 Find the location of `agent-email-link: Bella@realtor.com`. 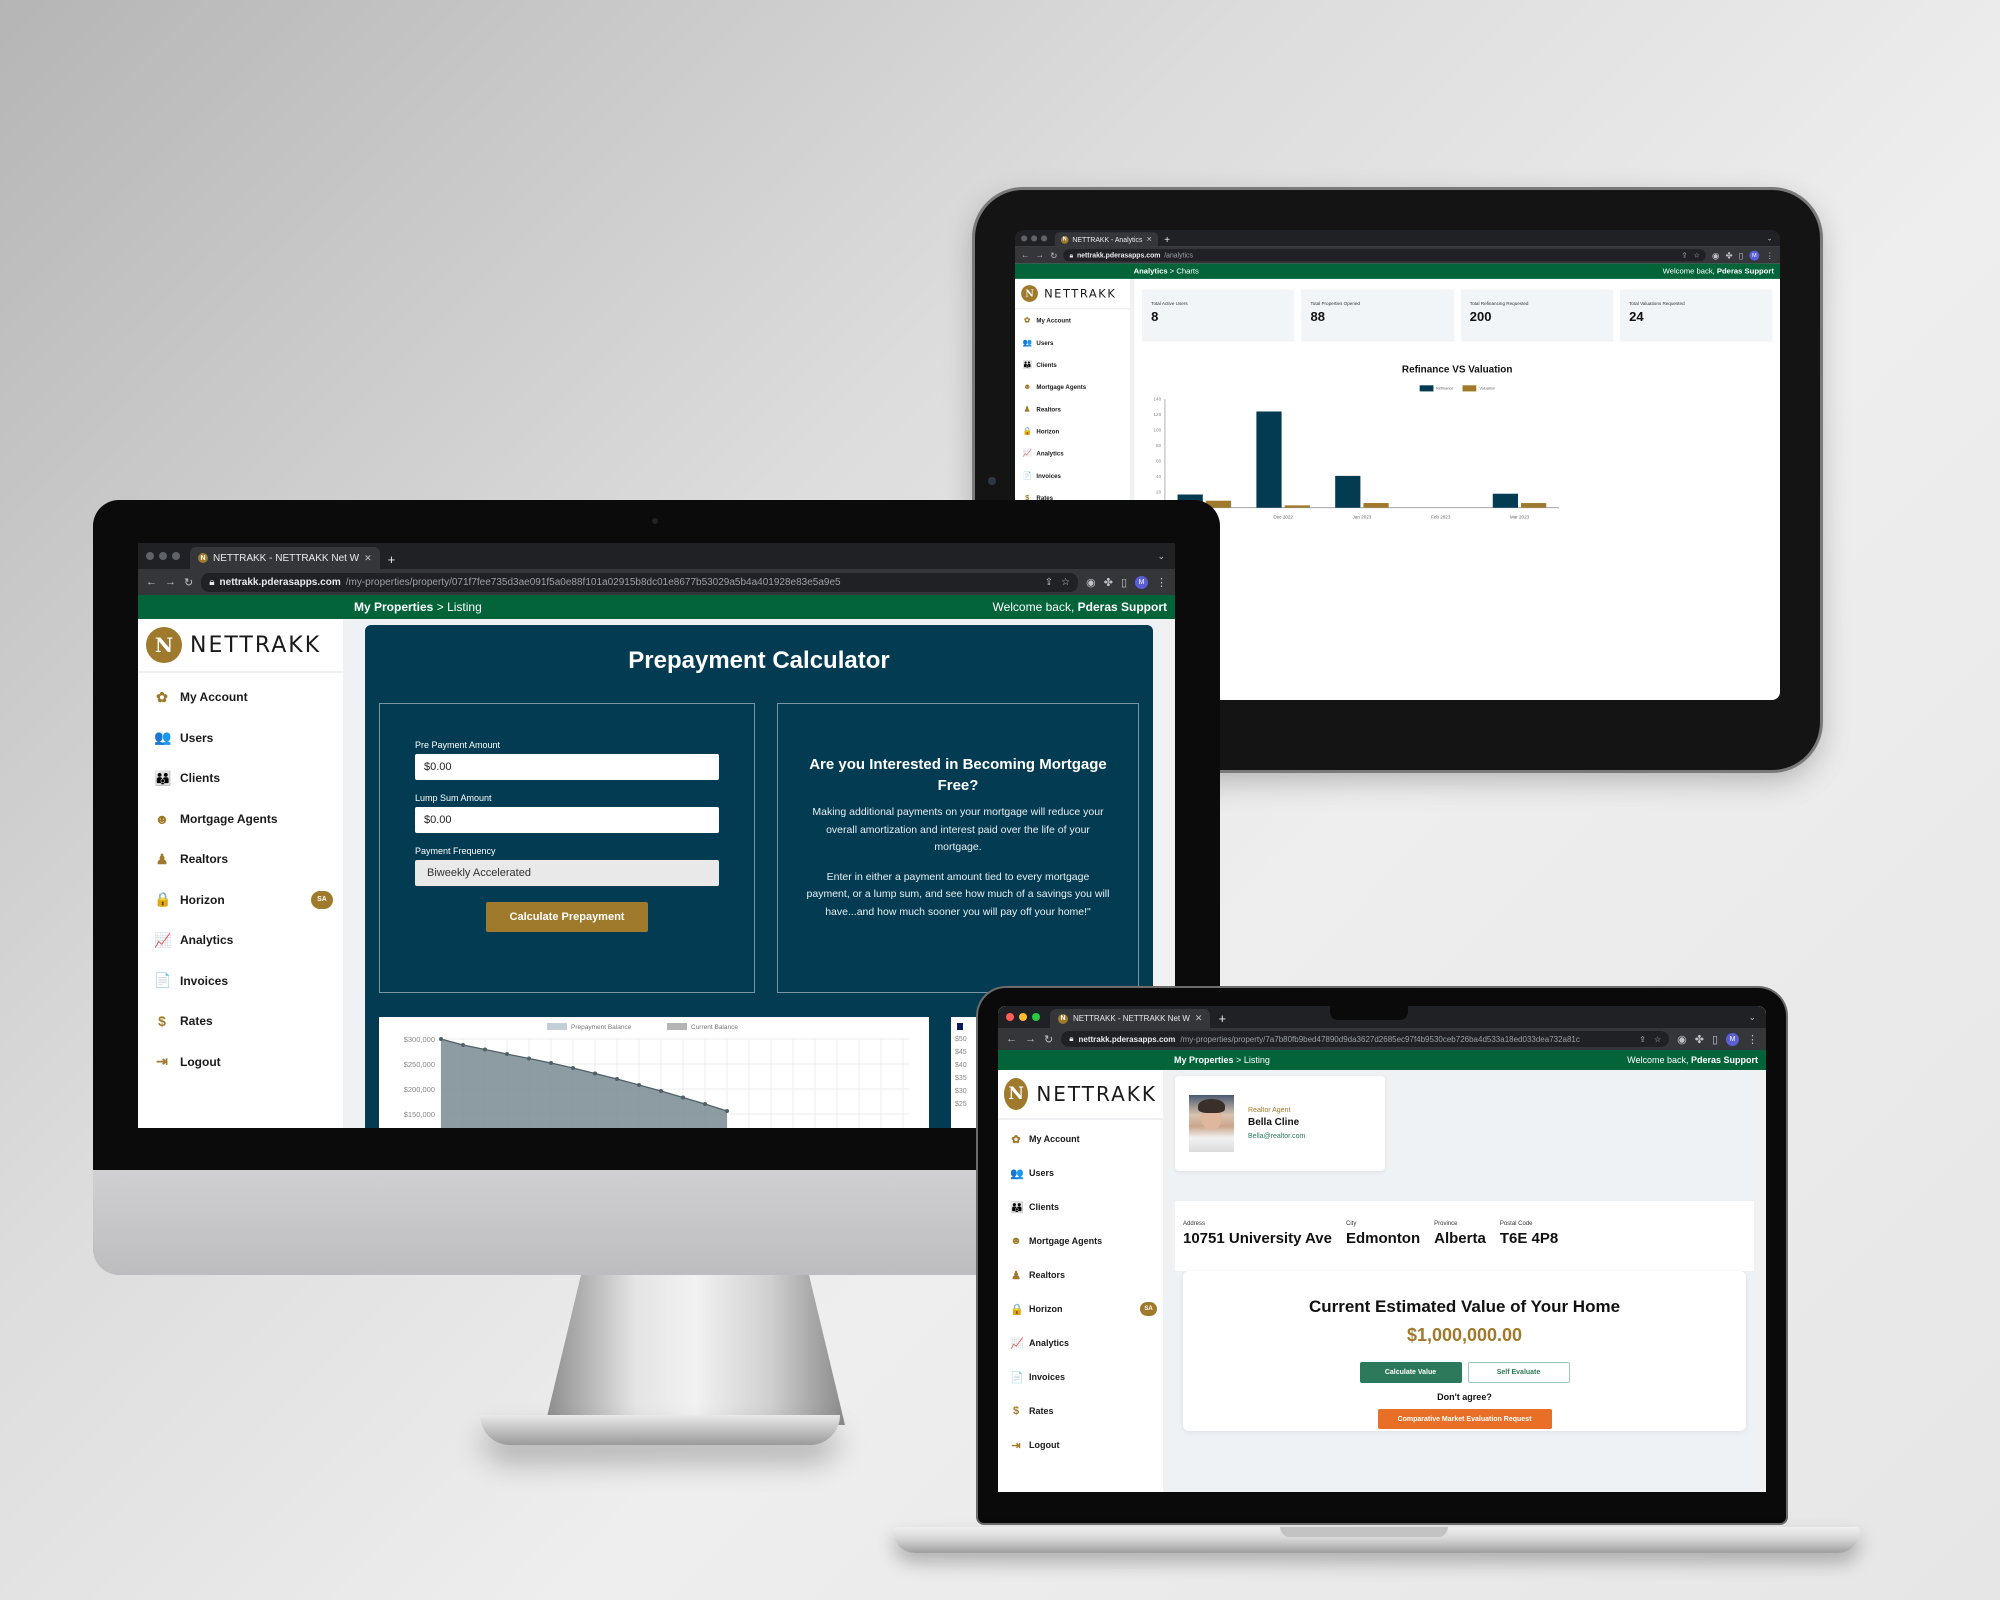

agent-email-link: Bella@realtor.com is located at coordinates (1276, 1136).